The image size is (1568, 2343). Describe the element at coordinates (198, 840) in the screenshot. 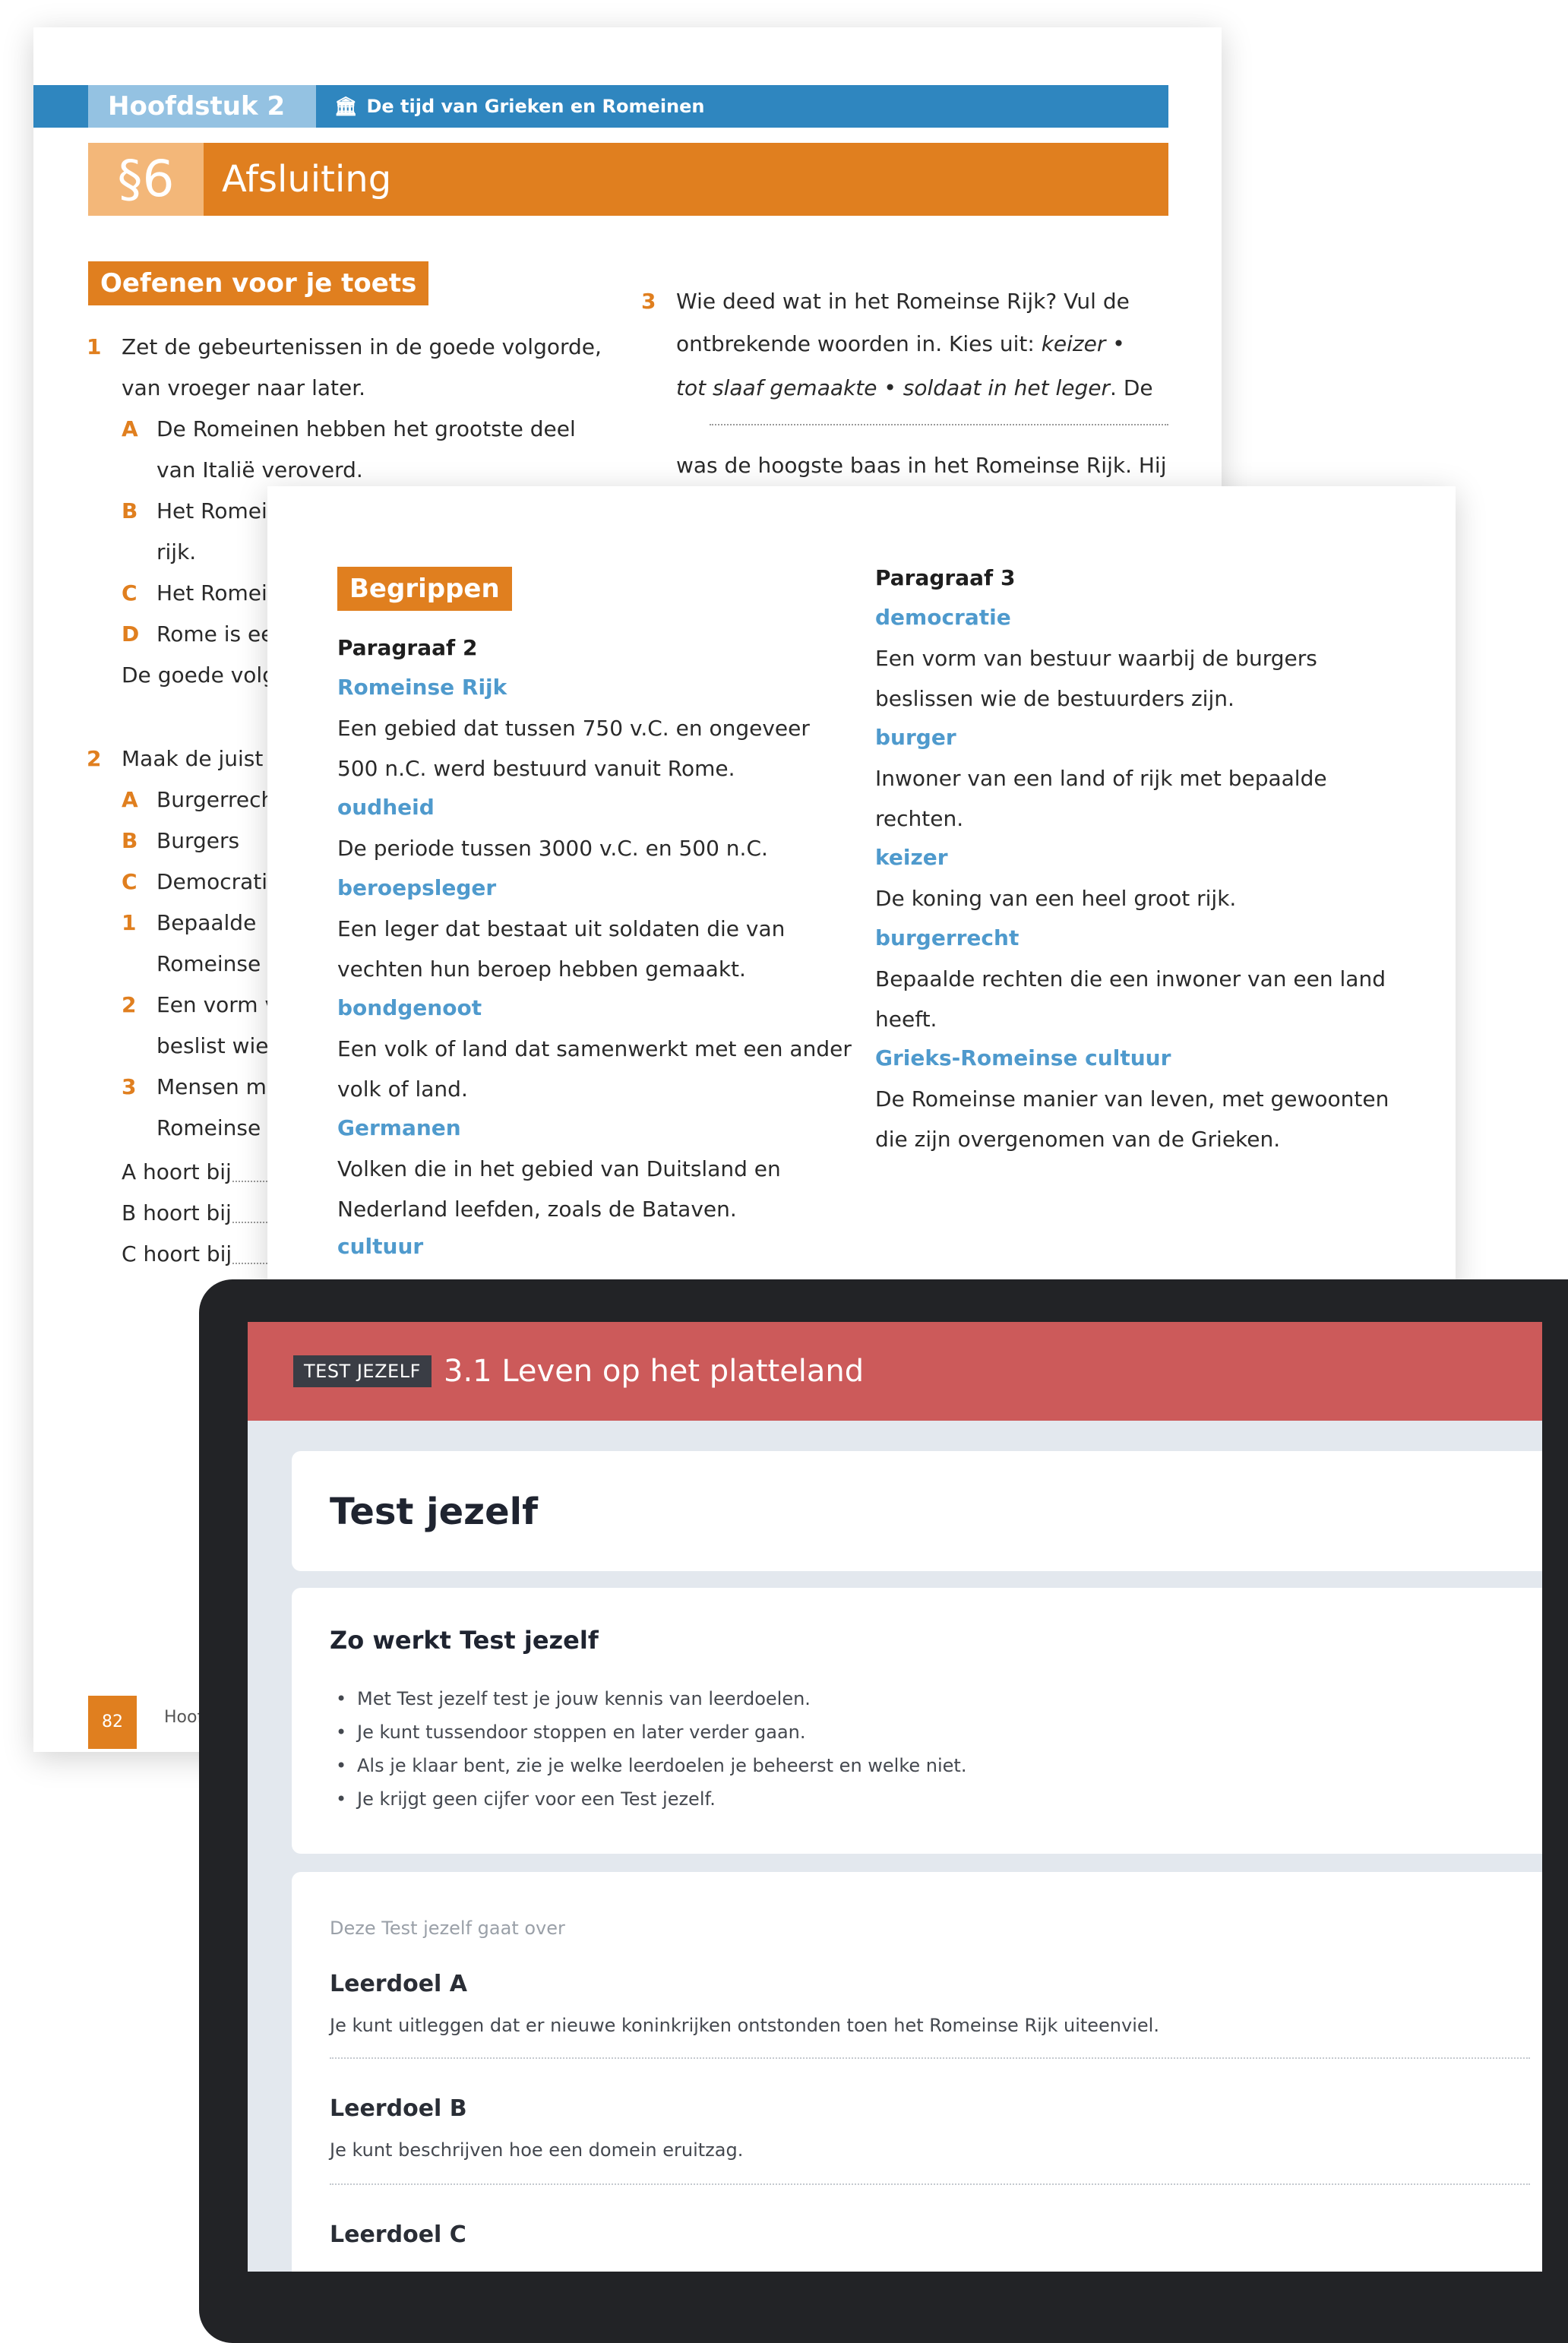

I see `q2-option-b: Burgers` at that location.